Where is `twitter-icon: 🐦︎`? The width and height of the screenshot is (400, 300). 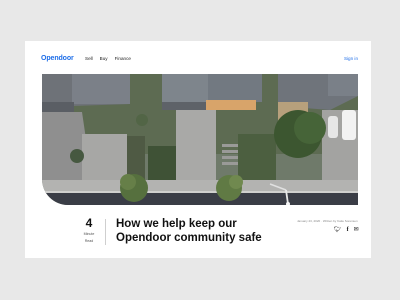
twitter-icon: 🐦︎ is located at coordinates (338, 230).